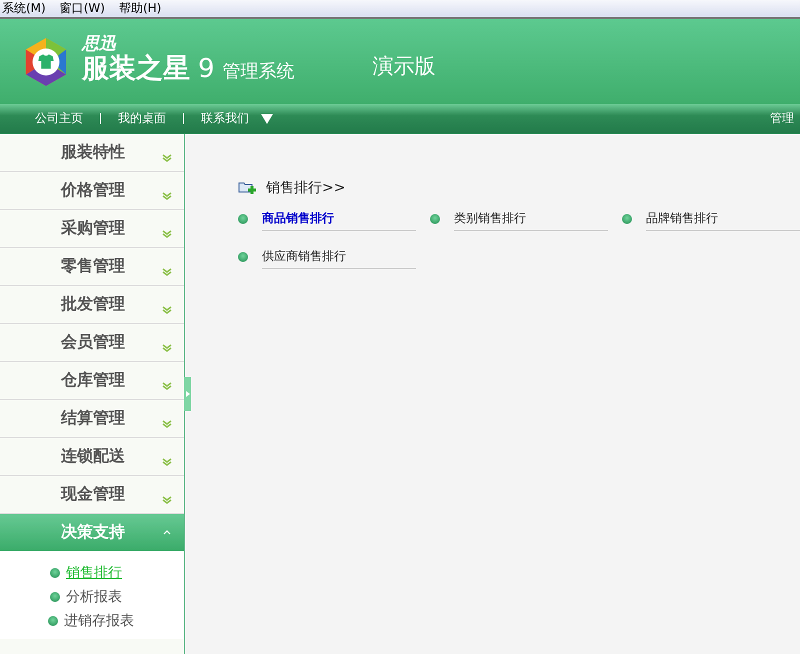 This screenshot has height=654, width=800. Describe the element at coordinates (92, 153) in the screenshot. I see `sidebar-item: 服装特性` at that location.